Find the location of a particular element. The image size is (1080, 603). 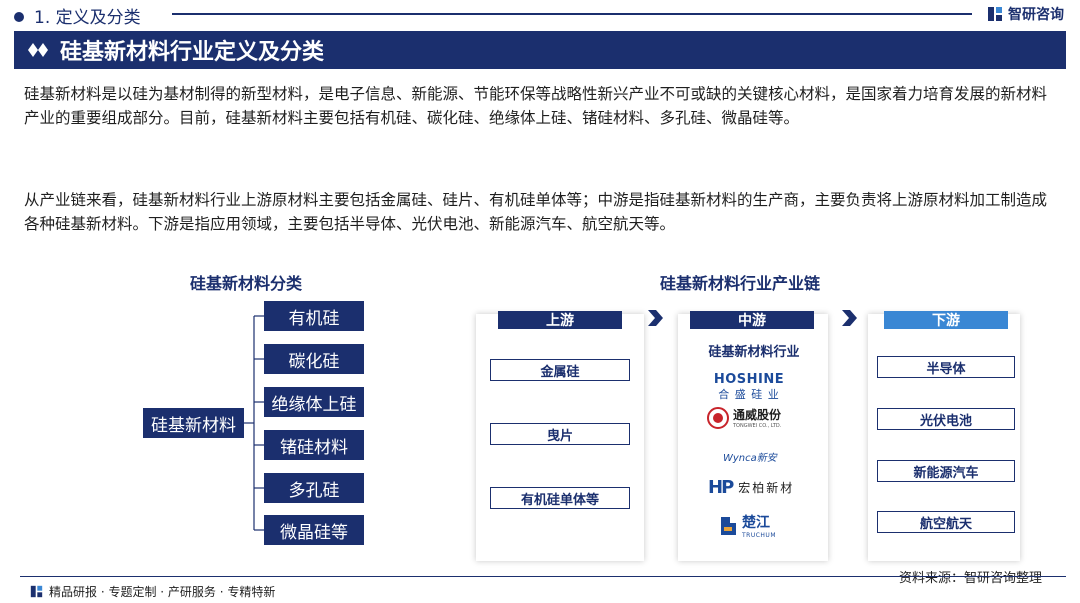

downstream-item: 半导体 is located at coordinates (946, 367).